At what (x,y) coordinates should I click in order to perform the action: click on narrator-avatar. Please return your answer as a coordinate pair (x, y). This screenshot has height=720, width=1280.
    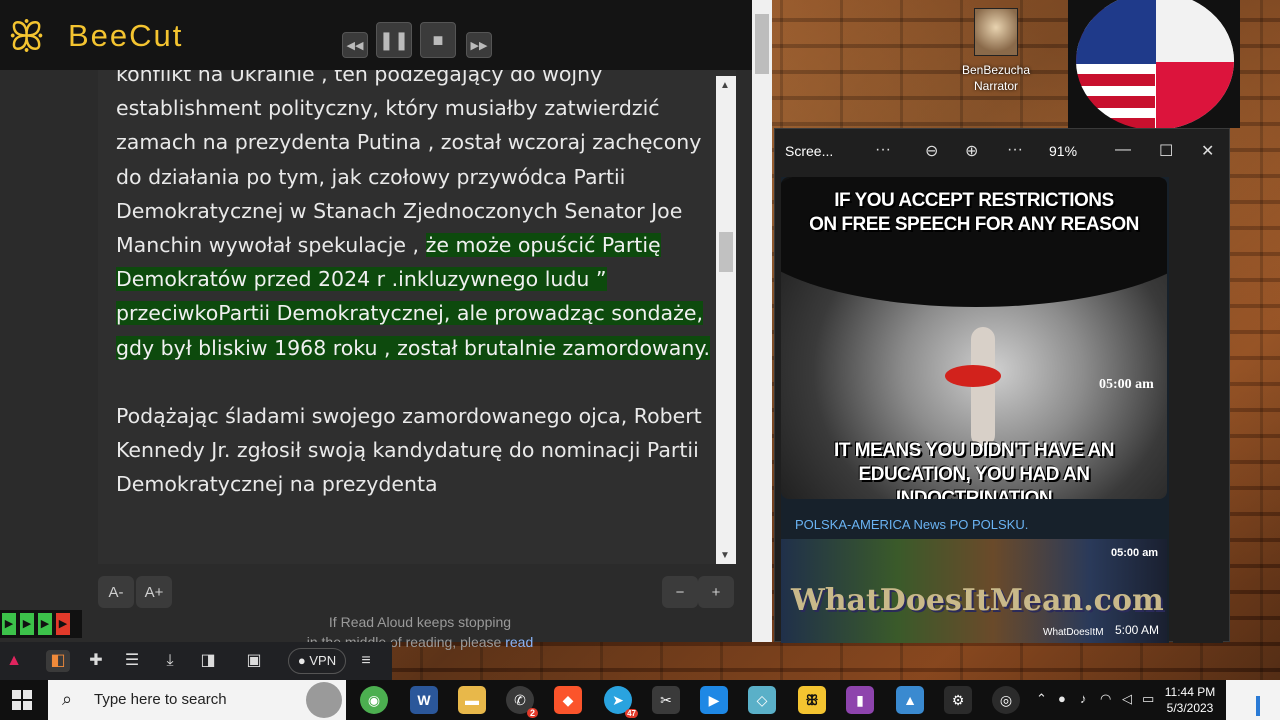
    Looking at the image, I should click on (996, 32).